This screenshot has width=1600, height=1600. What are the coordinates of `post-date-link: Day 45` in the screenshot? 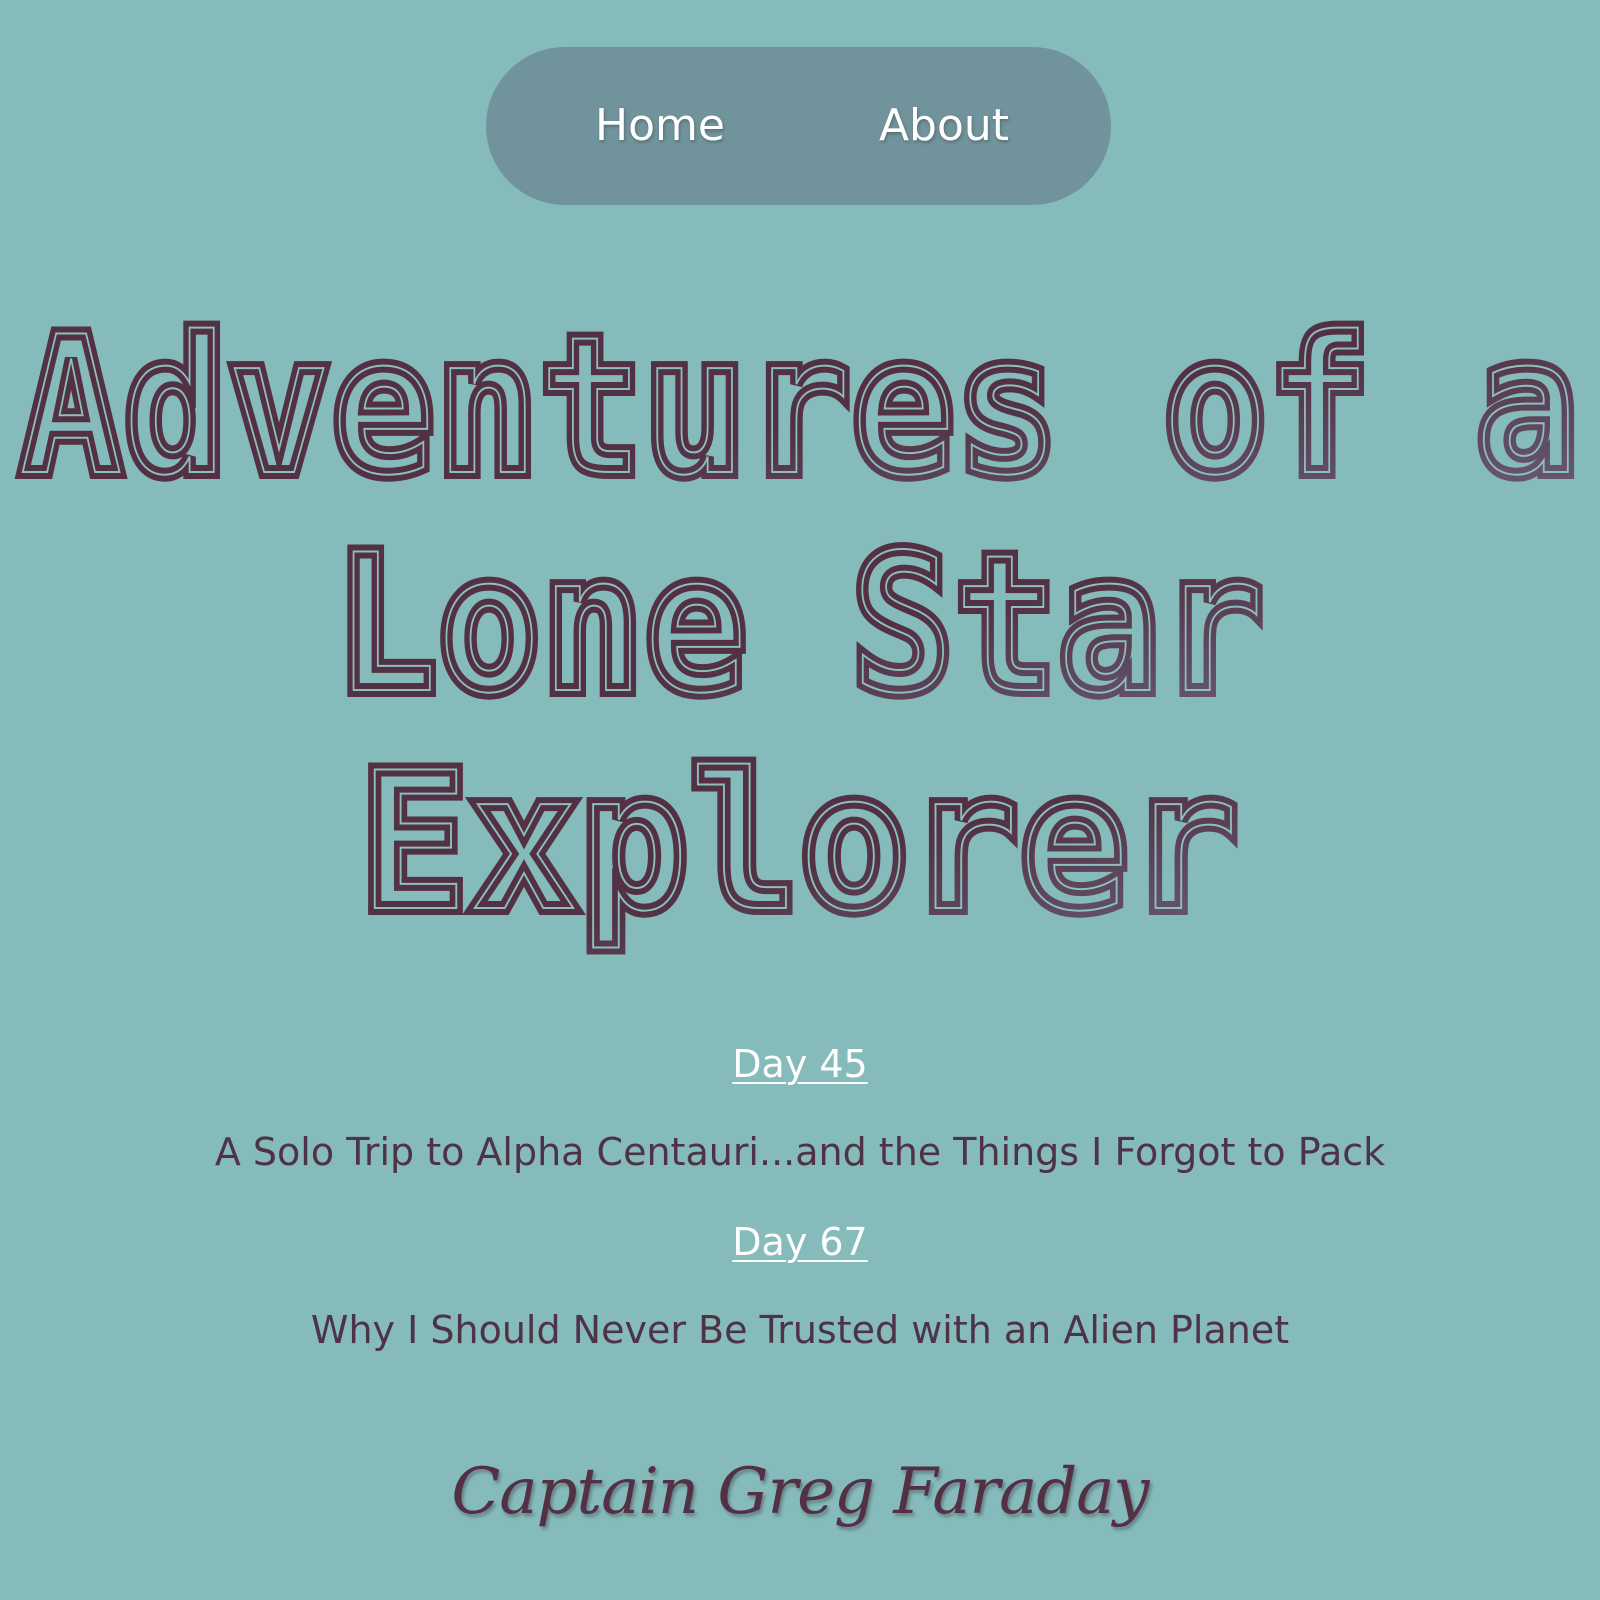 It's located at (800, 1064).